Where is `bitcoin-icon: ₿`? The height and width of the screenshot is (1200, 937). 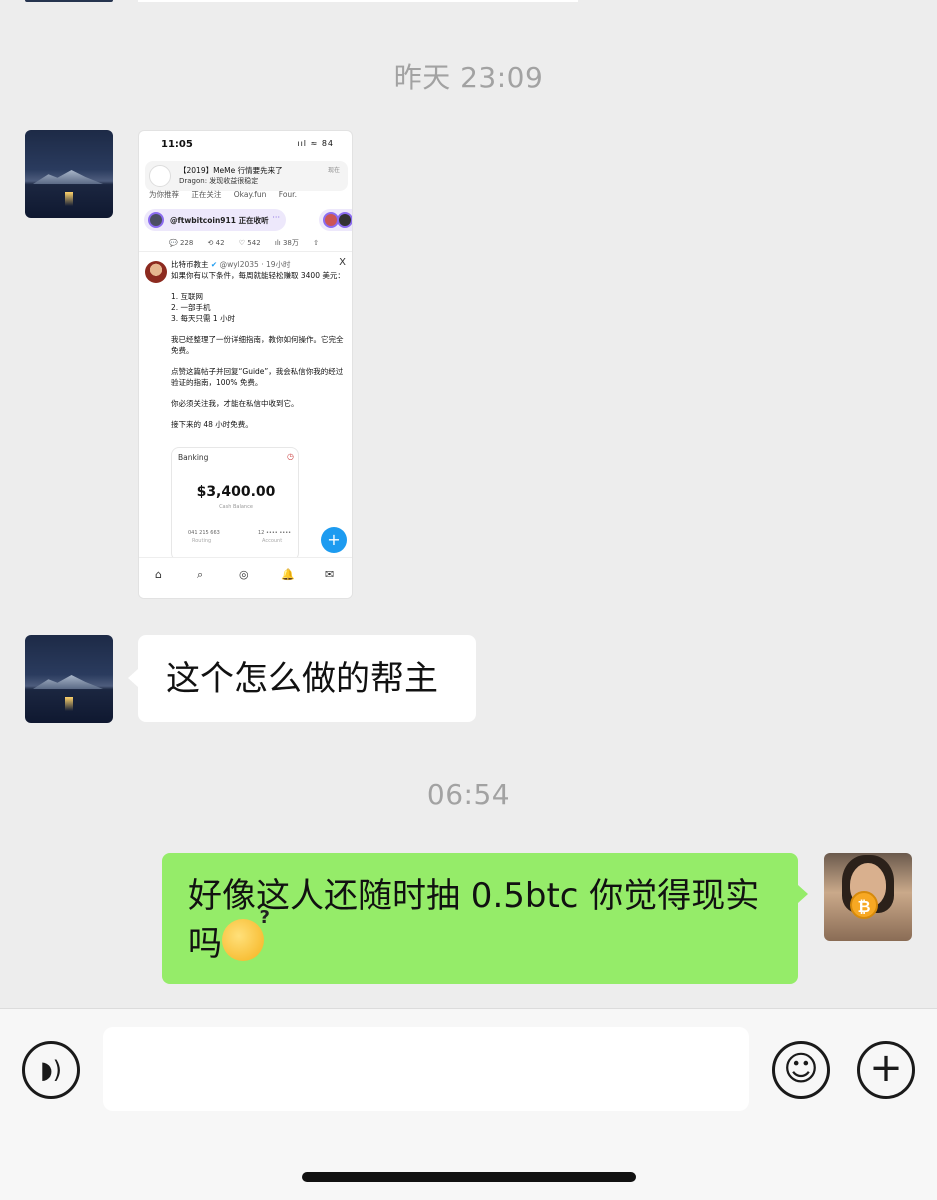
bitcoin-icon: ₿ is located at coordinates (864, 905).